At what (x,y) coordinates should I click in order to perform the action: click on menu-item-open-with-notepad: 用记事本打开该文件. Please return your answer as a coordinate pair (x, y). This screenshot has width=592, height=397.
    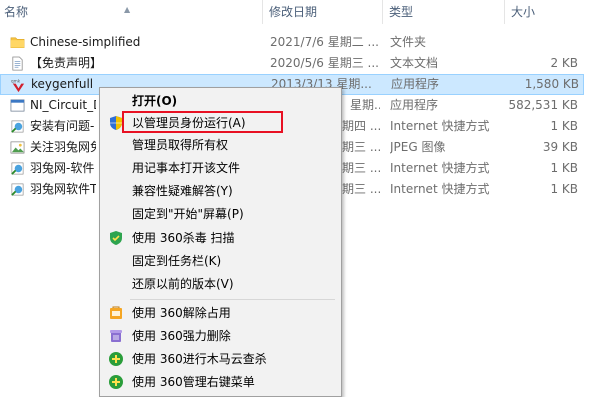
    Looking at the image, I should click on (220, 168).